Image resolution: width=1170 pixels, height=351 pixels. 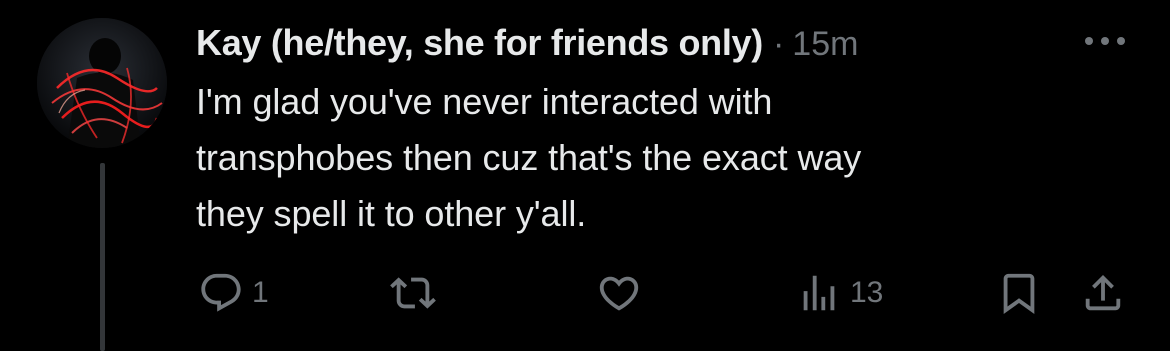 I want to click on avatar, so click(x=102, y=83).